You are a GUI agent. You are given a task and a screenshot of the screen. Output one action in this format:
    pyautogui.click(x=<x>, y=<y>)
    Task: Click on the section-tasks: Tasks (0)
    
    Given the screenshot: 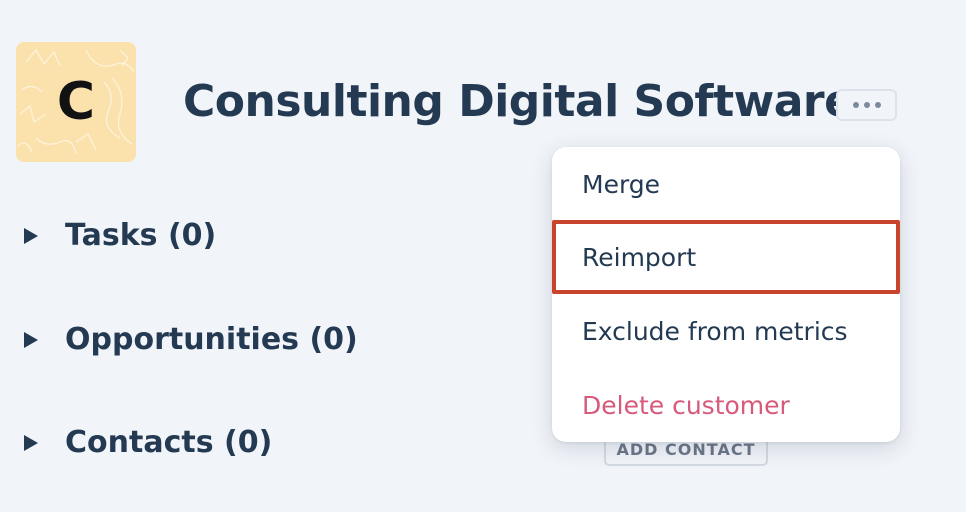 What is the action you would take?
    pyautogui.click(x=120, y=235)
    